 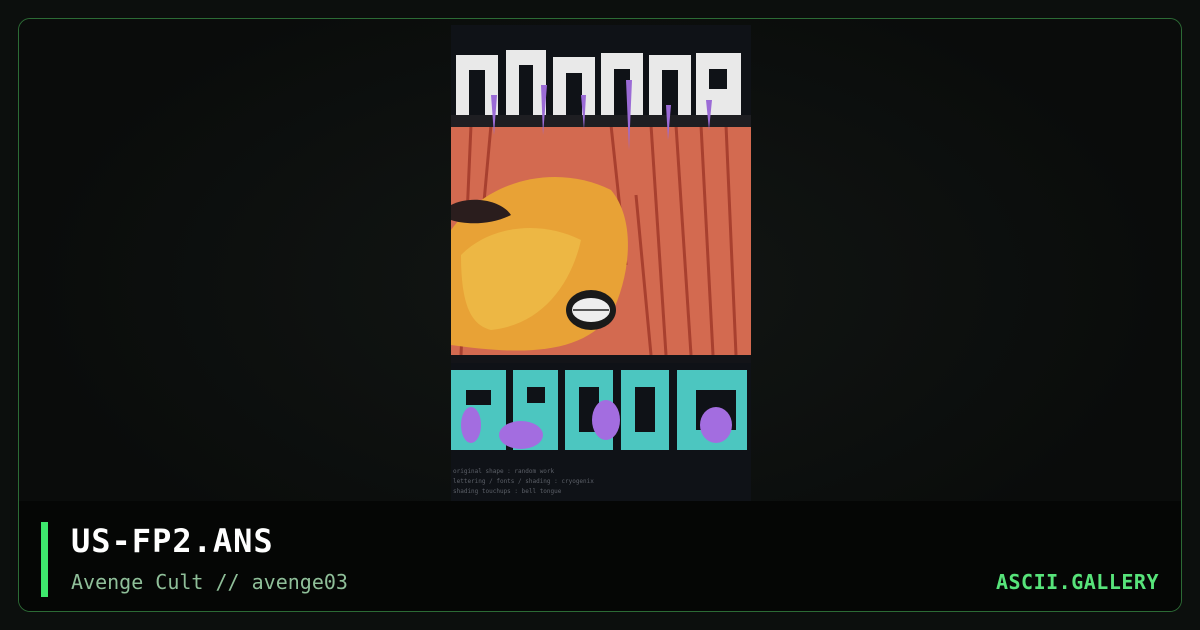 I want to click on artwork-title: US-FP2.ANS, so click(x=172, y=541).